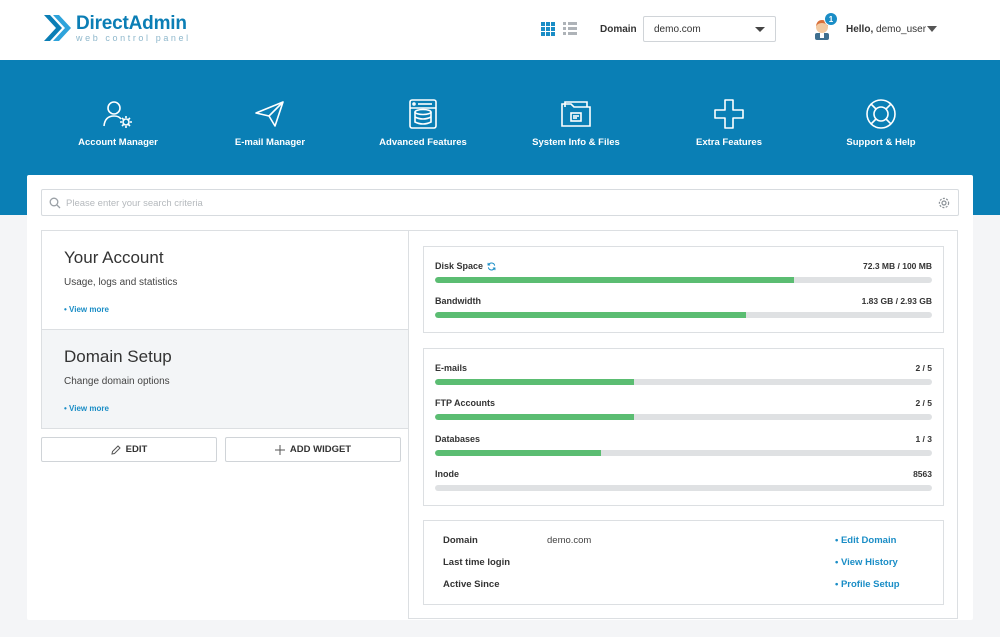 Image resolution: width=1000 pixels, height=637 pixels. I want to click on menu-support-help: Support & Help, so click(881, 123).